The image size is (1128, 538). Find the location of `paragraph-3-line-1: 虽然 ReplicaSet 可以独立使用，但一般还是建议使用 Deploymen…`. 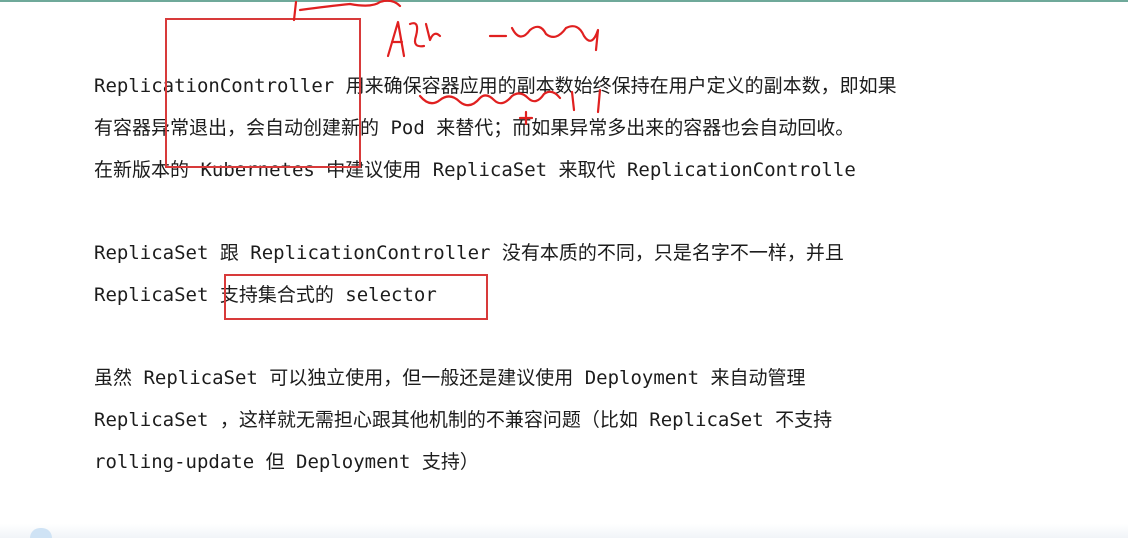

paragraph-3-line-1: 虽然 ReplicaSet 可以独立使用，但一般还是建议使用 Deploymen… is located at coordinates (450, 378).